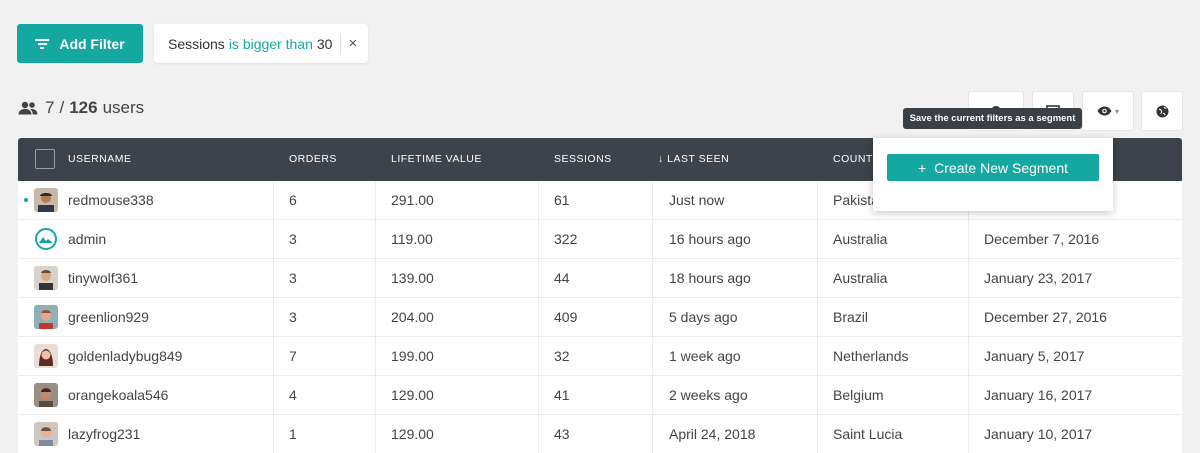 This screenshot has height=453, width=1200. Describe the element at coordinates (708, 395) in the screenshot. I see `last-seen-cell: 2 weeks ago` at that location.